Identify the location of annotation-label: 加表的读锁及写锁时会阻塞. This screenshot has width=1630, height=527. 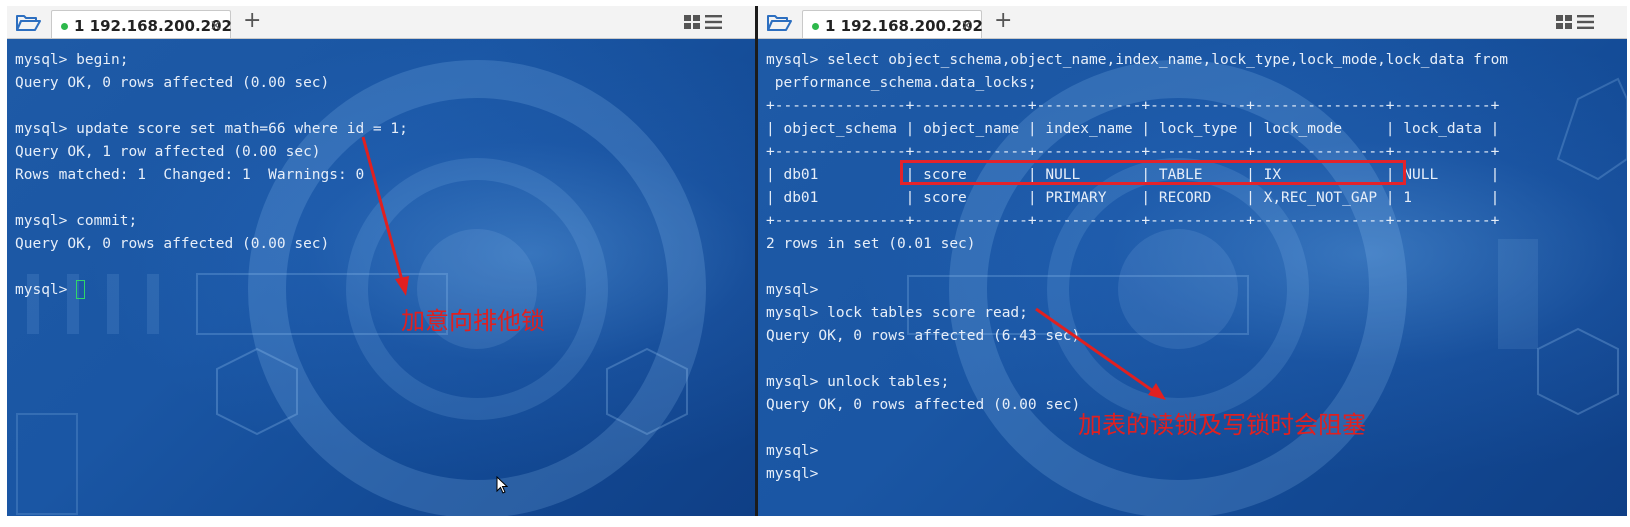
(1222, 425).